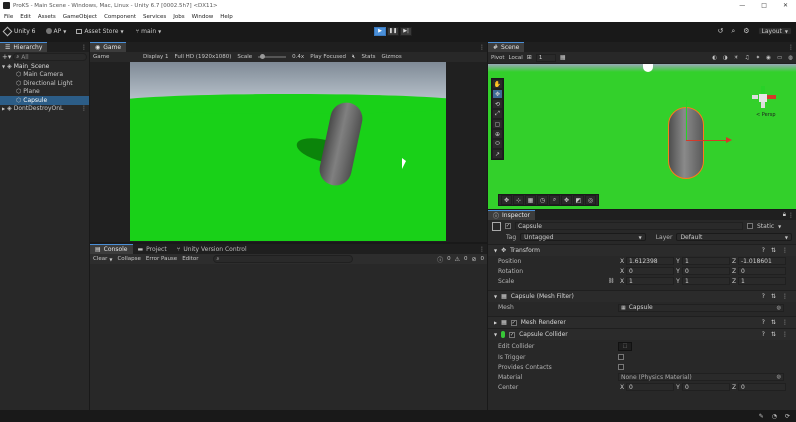  Describe the element at coordinates (149, 31) in the screenshot. I see `branch-dropdown: ⑂ main ▼` at that location.